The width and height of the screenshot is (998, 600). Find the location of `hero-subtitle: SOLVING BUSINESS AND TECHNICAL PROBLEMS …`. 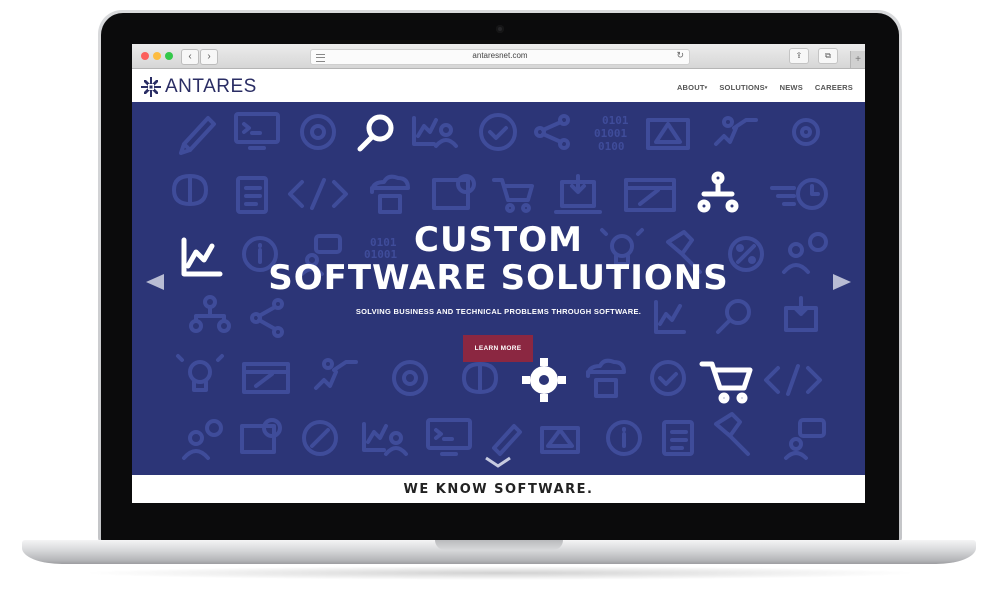

hero-subtitle: SOLVING BUSINESS AND TECHNICAL PROBLEMS … is located at coordinates (498, 311).